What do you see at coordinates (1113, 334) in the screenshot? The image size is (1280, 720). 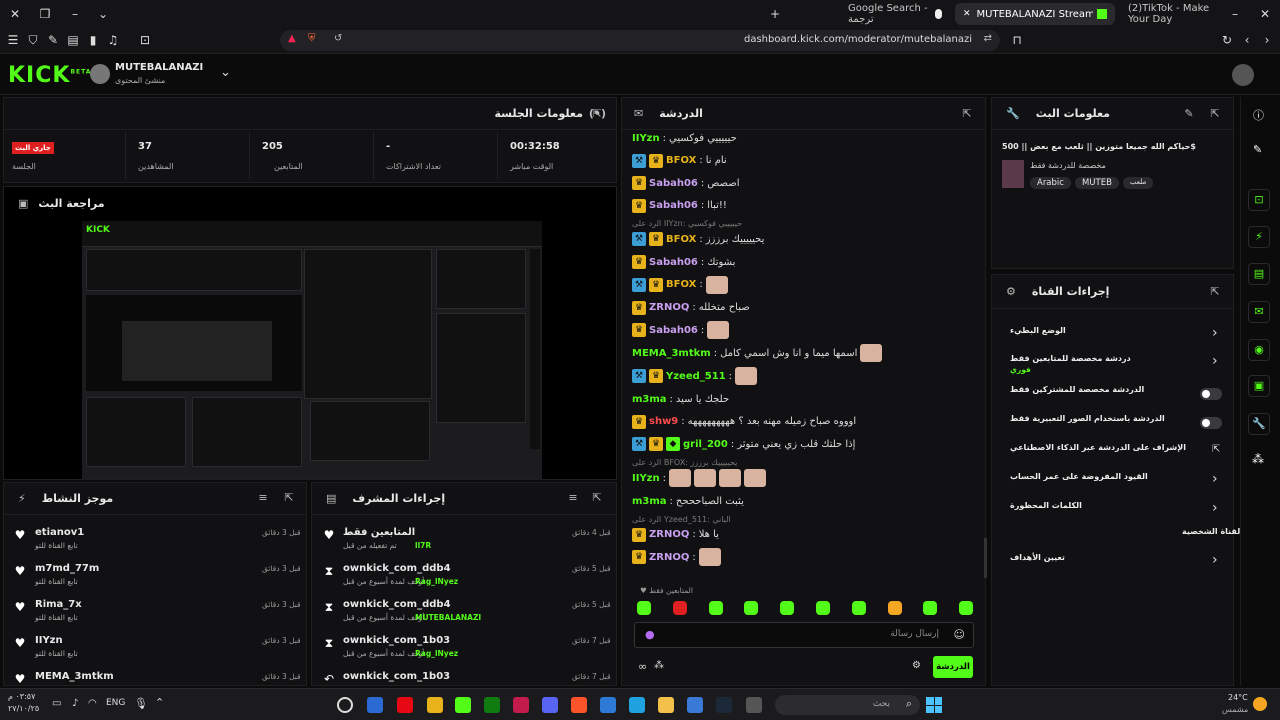 I see `channel-action-row: الوضع البطيء` at bounding box center [1113, 334].